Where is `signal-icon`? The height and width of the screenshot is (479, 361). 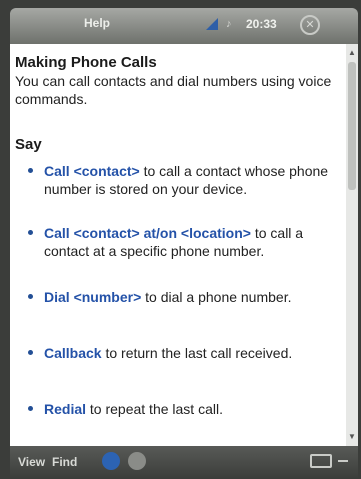
signal-icon is located at coordinates (212, 24).